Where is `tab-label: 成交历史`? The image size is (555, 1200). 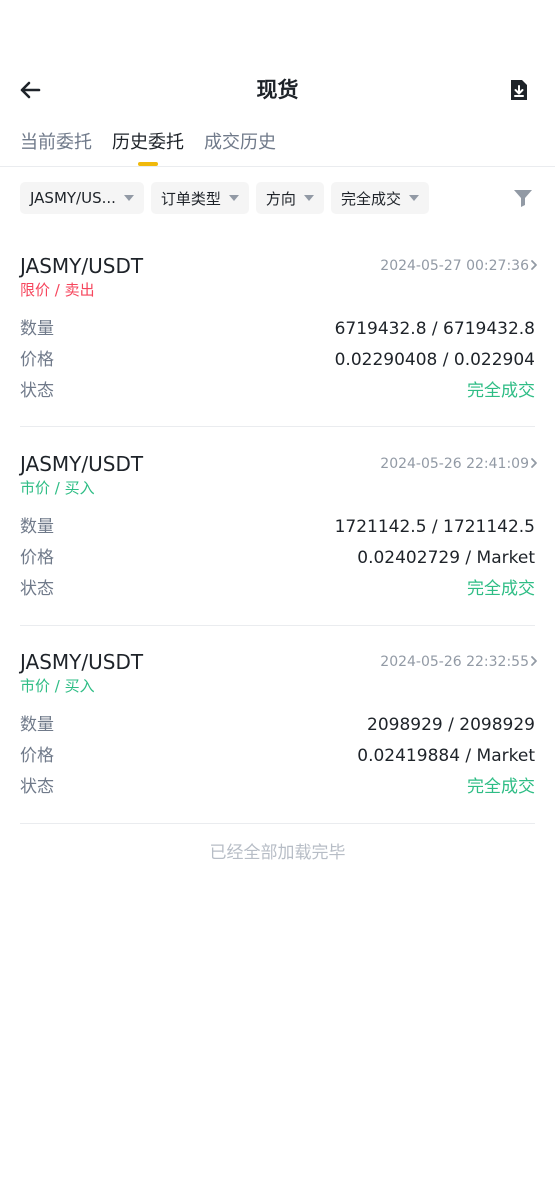
tab-label: 成交历史 is located at coordinates (240, 142).